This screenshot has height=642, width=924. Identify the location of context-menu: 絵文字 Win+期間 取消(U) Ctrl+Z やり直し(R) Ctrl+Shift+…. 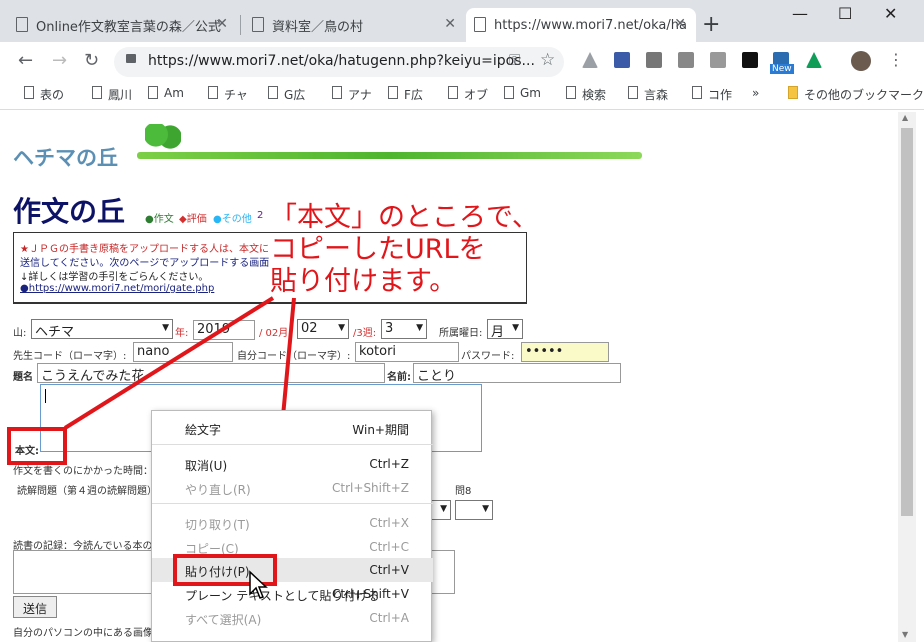
(292, 526).